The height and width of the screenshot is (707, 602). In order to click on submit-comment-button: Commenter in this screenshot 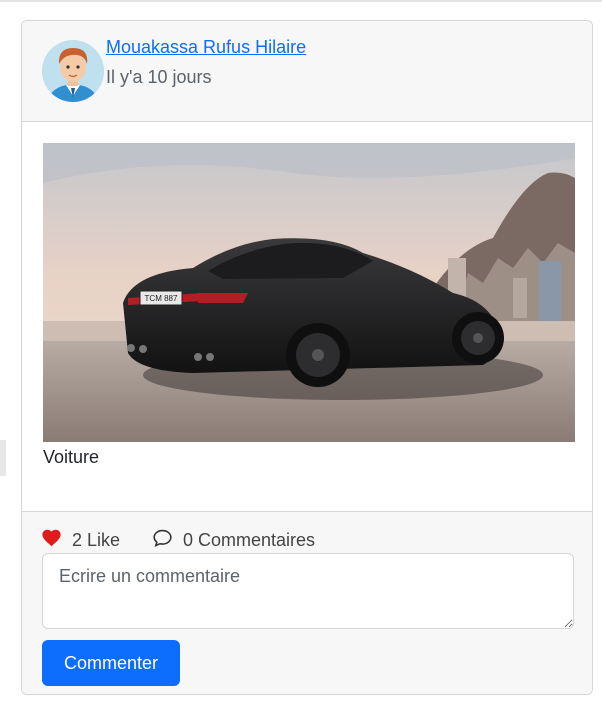, I will do `click(111, 663)`.